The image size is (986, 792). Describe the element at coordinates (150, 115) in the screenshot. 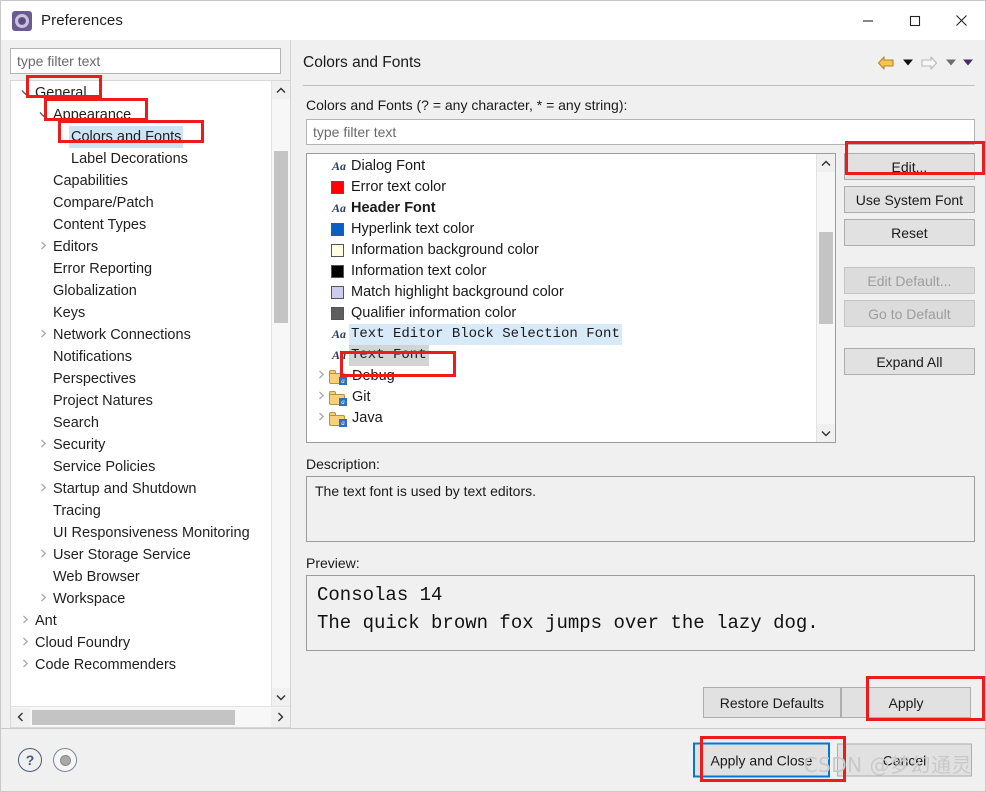

I see `sidebar-item-appearance: Appearance` at that location.